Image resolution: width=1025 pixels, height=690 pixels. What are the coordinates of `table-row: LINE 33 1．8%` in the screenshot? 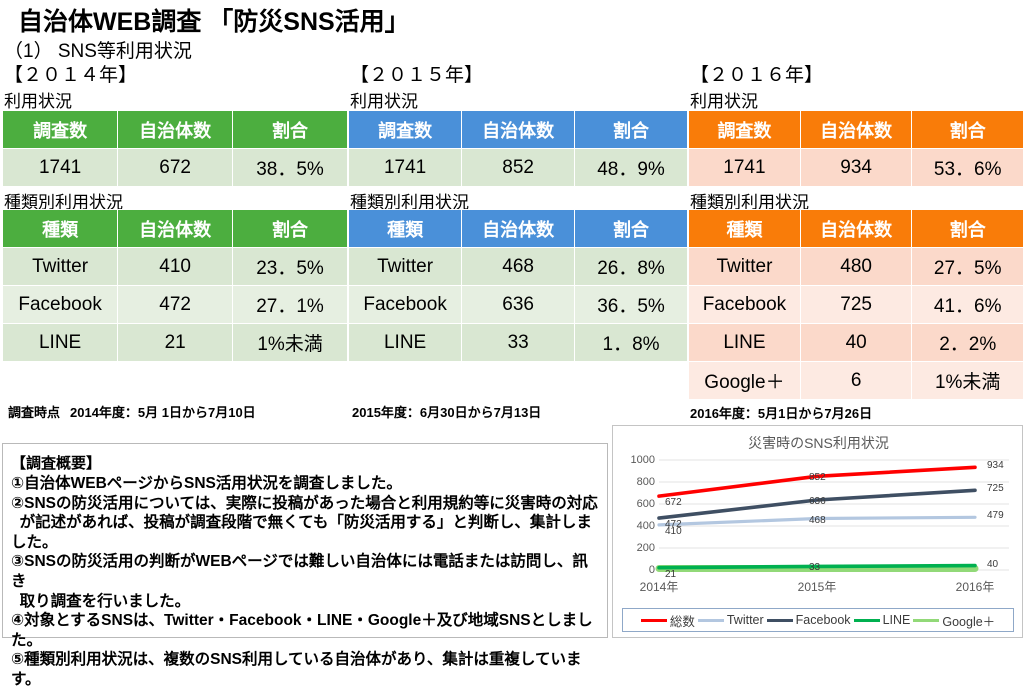 It's located at (517, 342).